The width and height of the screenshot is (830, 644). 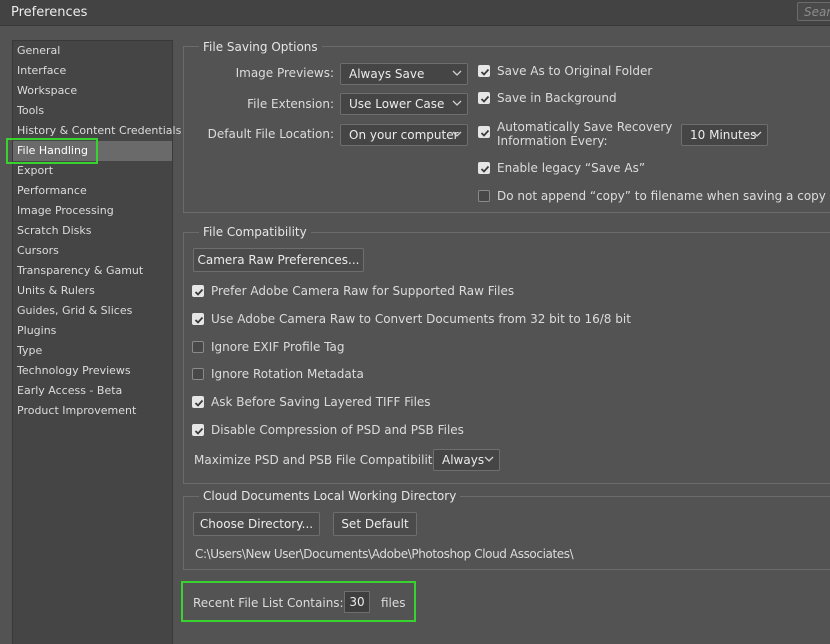 I want to click on highlight-box-file-handling, so click(x=52, y=151).